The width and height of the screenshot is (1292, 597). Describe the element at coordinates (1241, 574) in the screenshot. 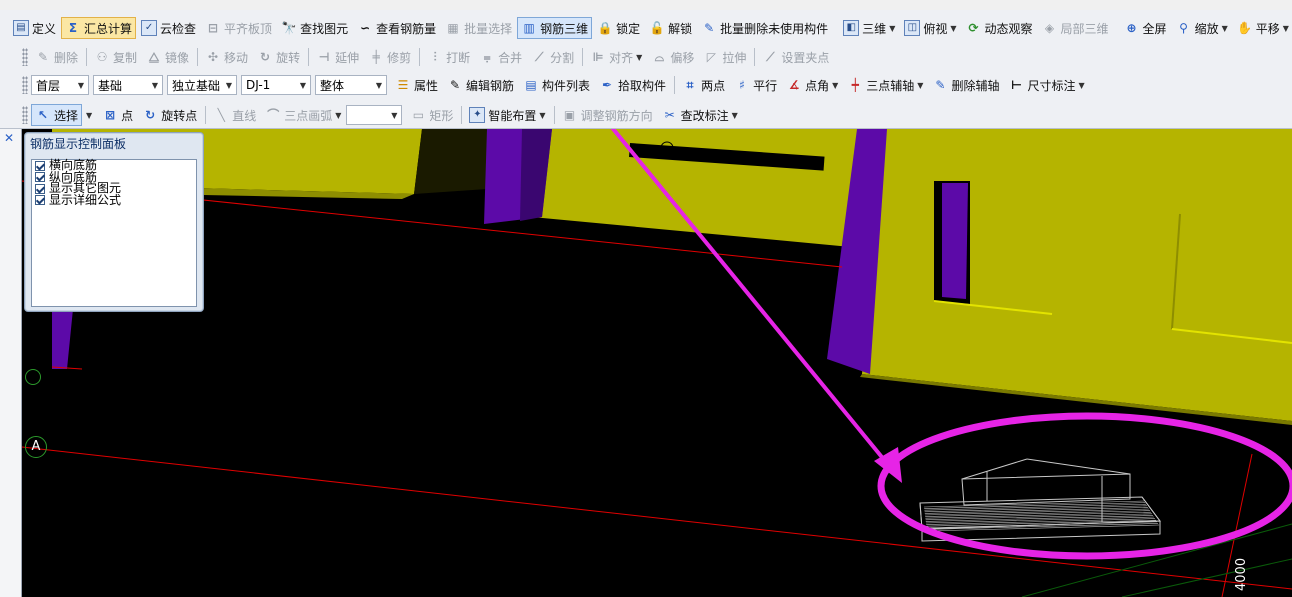

I see `dimension-label: 4000` at that location.